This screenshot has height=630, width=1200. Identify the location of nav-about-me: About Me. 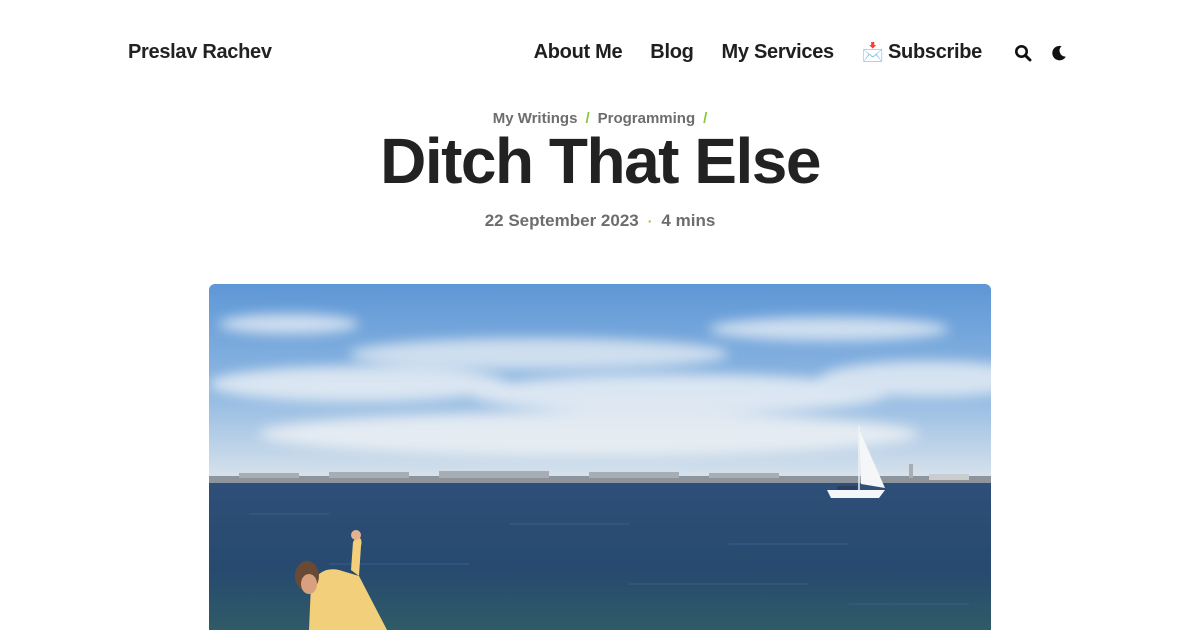
(578, 52).